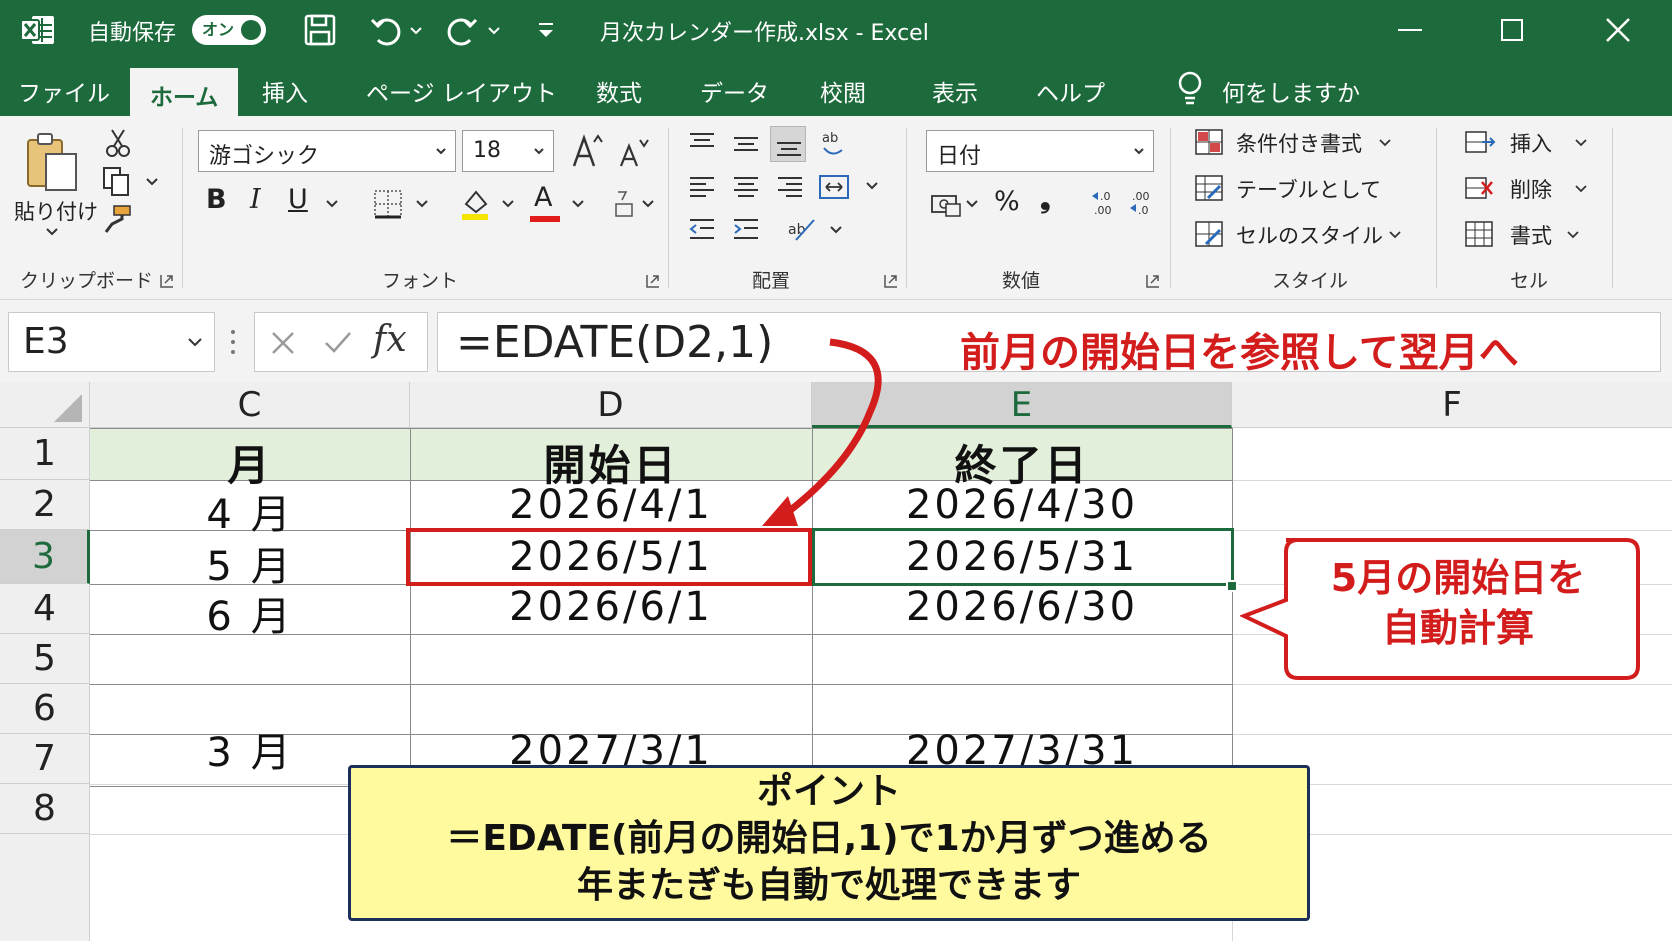 The width and height of the screenshot is (1672, 941). I want to click on tab-help: ヘルプ, so click(1070, 91).